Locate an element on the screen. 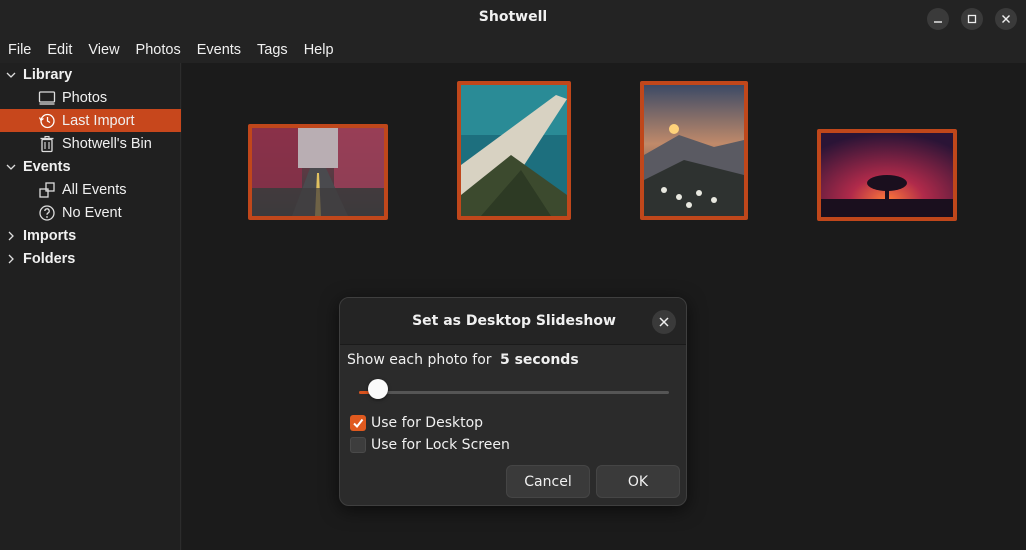 This screenshot has width=1026, height=550. menu-edit: Edit is located at coordinates (59, 50).